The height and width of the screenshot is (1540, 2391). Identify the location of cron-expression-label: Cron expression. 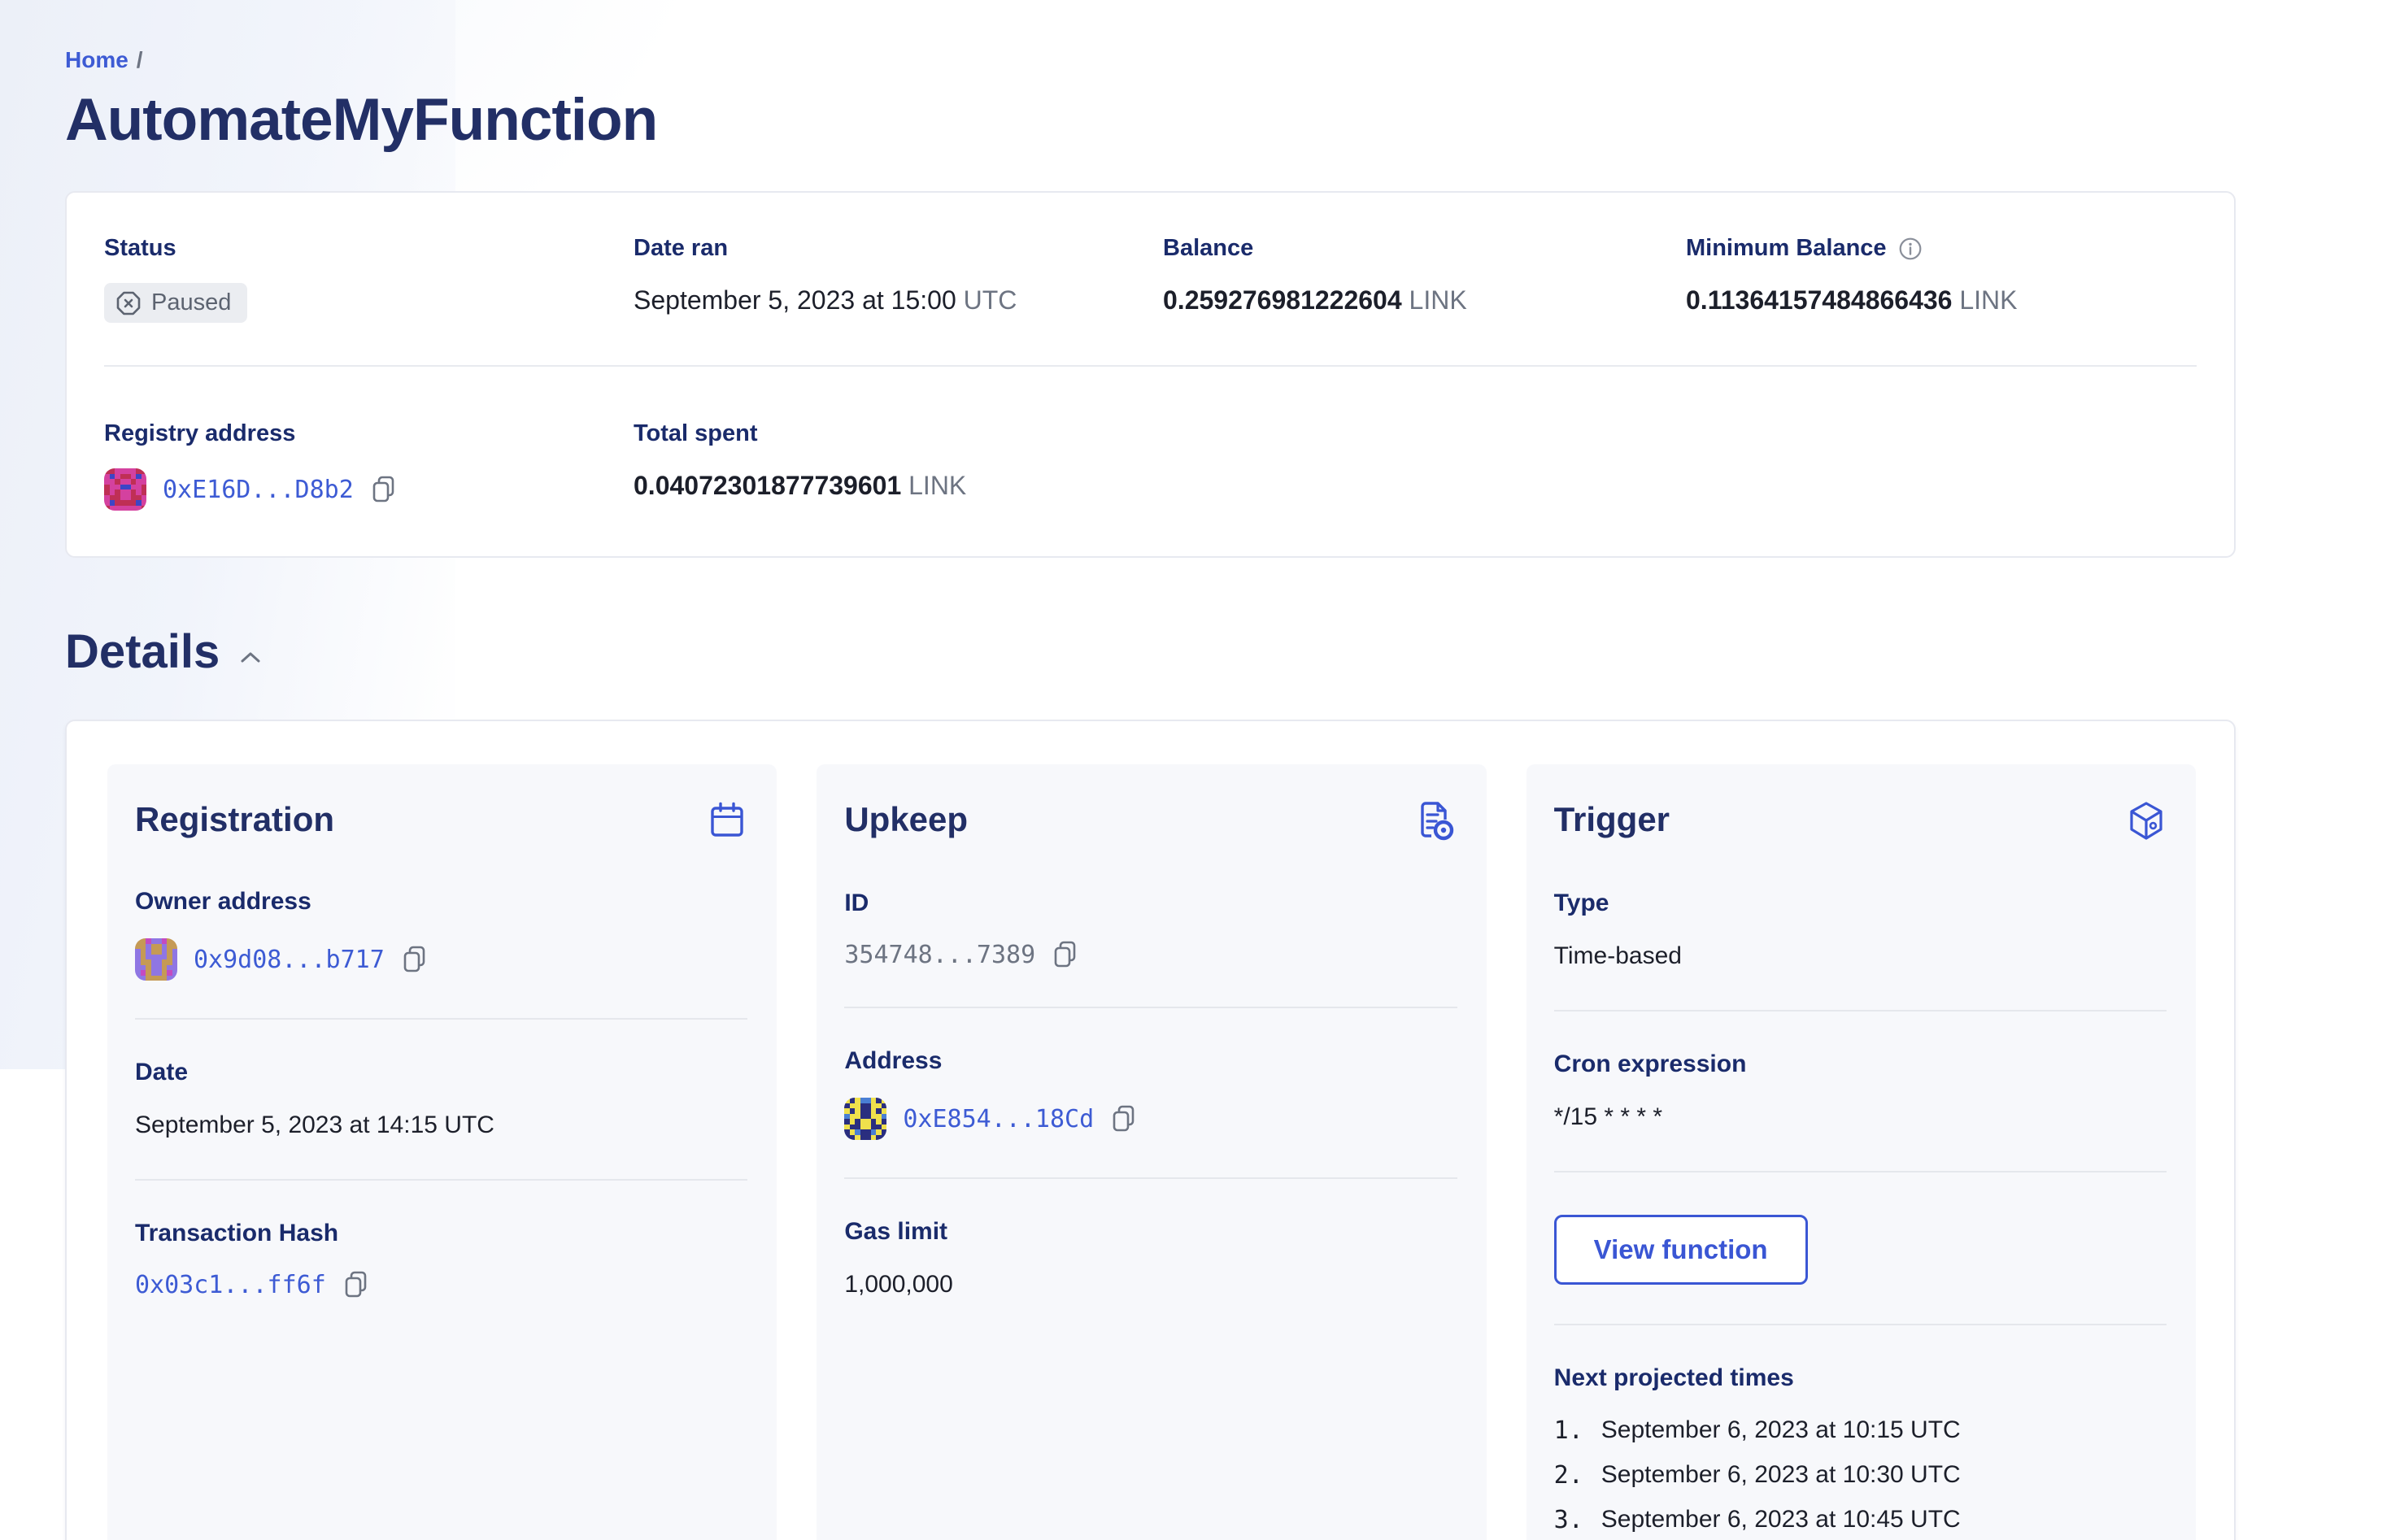
(1650, 1064).